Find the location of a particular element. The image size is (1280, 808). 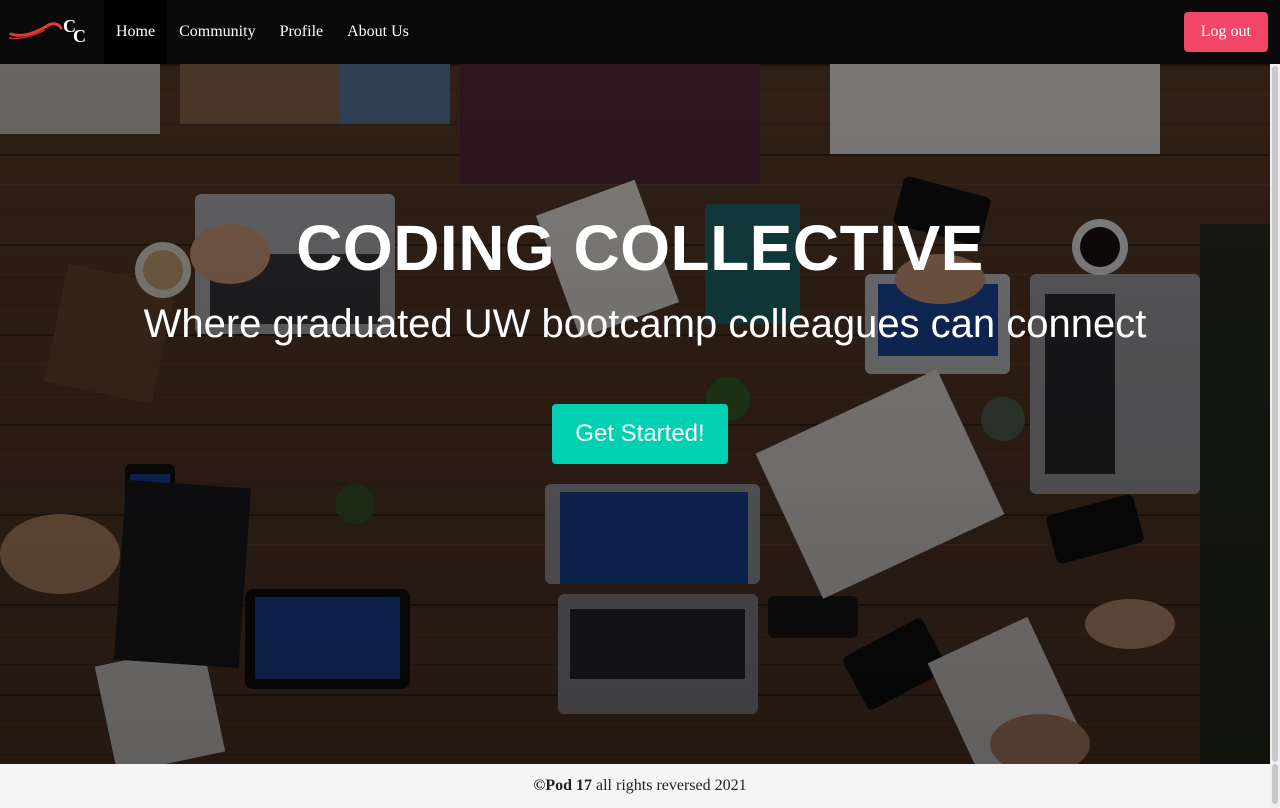

nav-item-about-us: About Us is located at coordinates (378, 32).